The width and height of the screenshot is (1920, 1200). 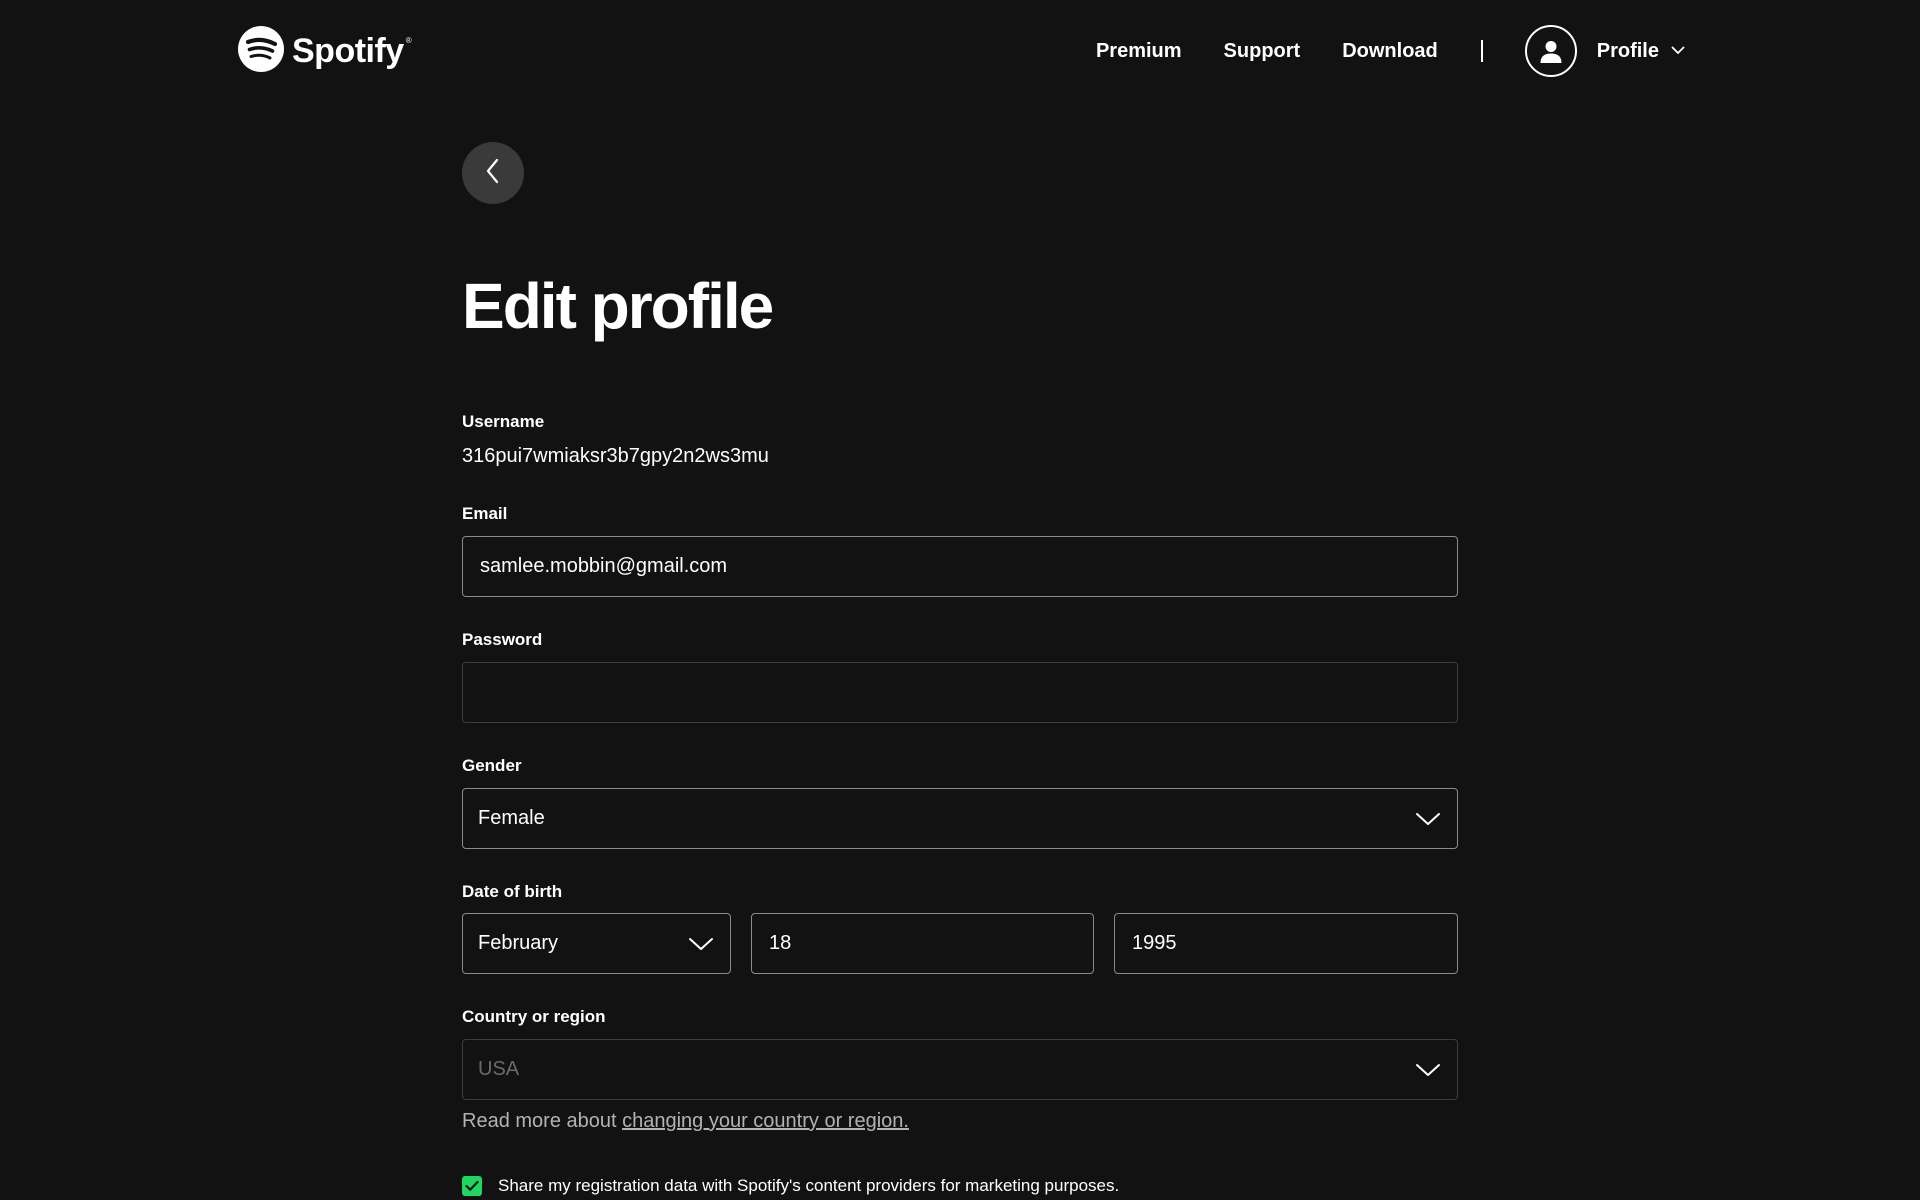 I want to click on chevron-left-icon, so click(x=493, y=173).